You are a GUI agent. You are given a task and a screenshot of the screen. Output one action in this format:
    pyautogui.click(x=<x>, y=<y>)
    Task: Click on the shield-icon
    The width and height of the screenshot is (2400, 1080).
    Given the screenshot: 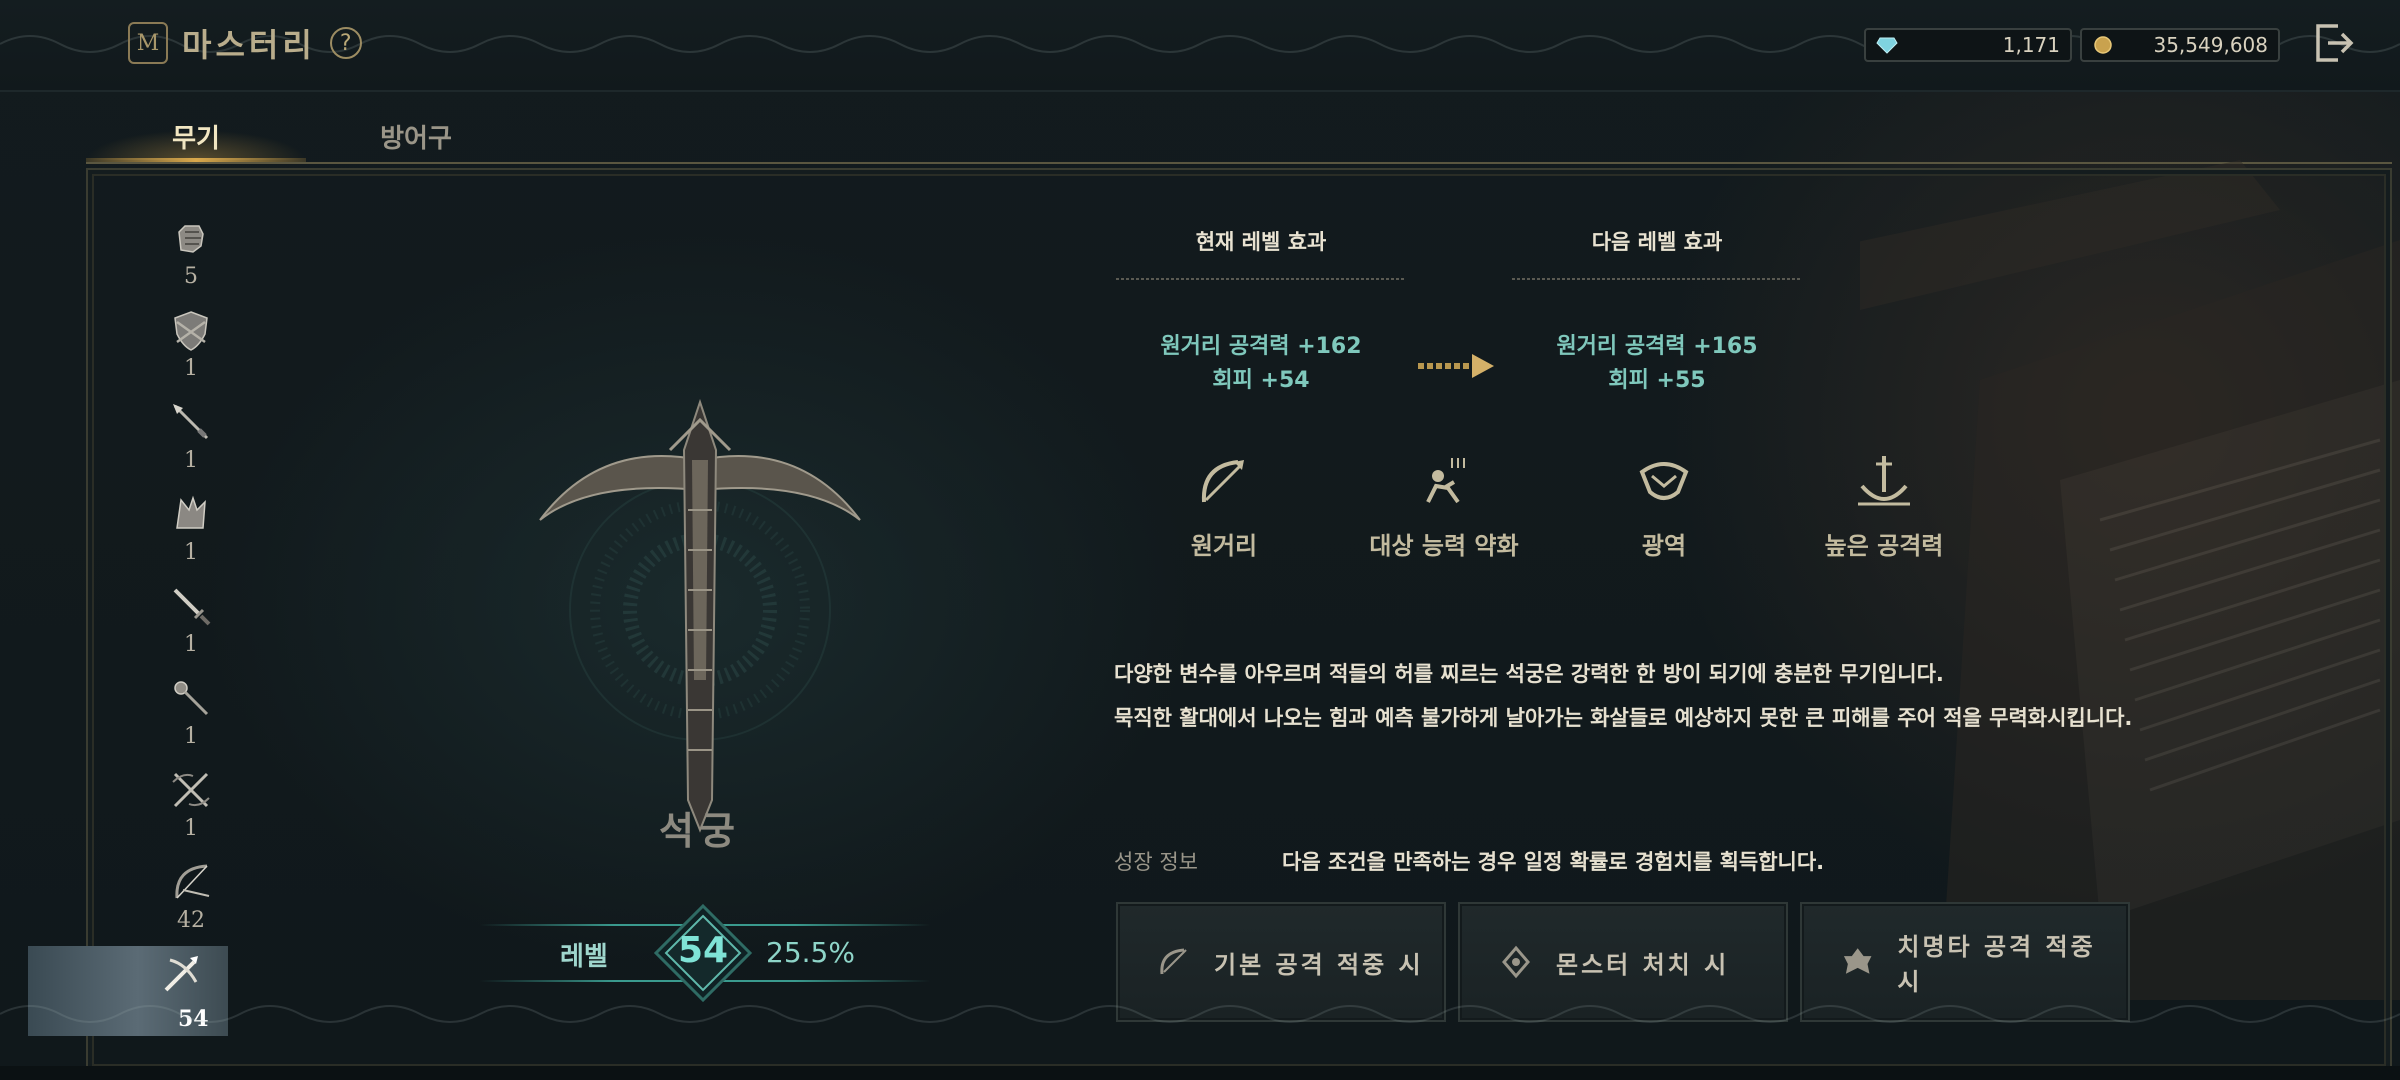 What is the action you would take?
    pyautogui.click(x=191, y=331)
    